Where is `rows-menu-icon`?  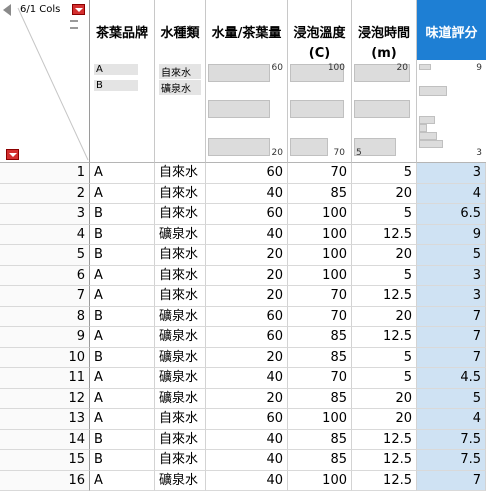
rows-menu-icon is located at coordinates (12, 154).